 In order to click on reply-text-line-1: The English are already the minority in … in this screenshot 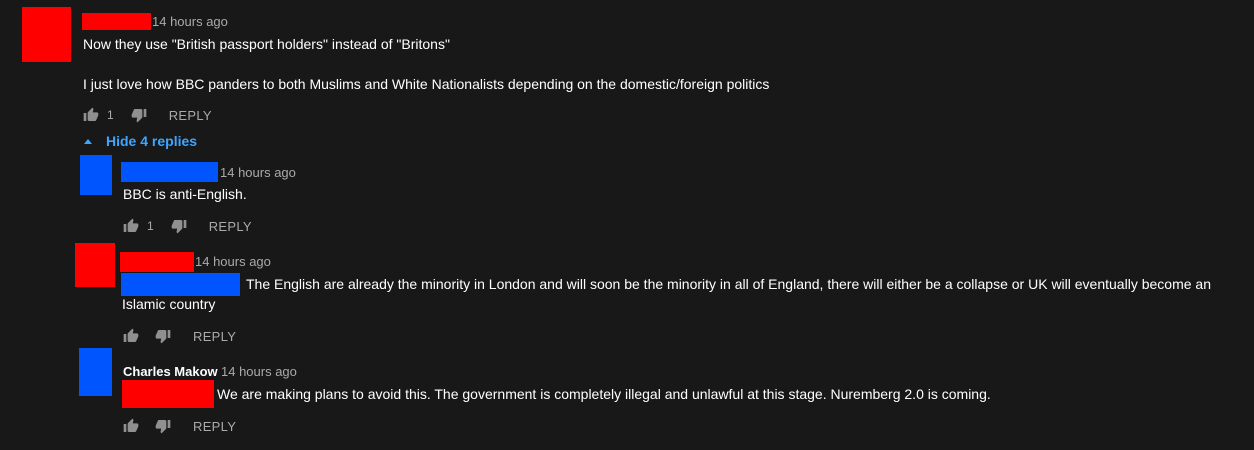, I will do `click(728, 284)`.